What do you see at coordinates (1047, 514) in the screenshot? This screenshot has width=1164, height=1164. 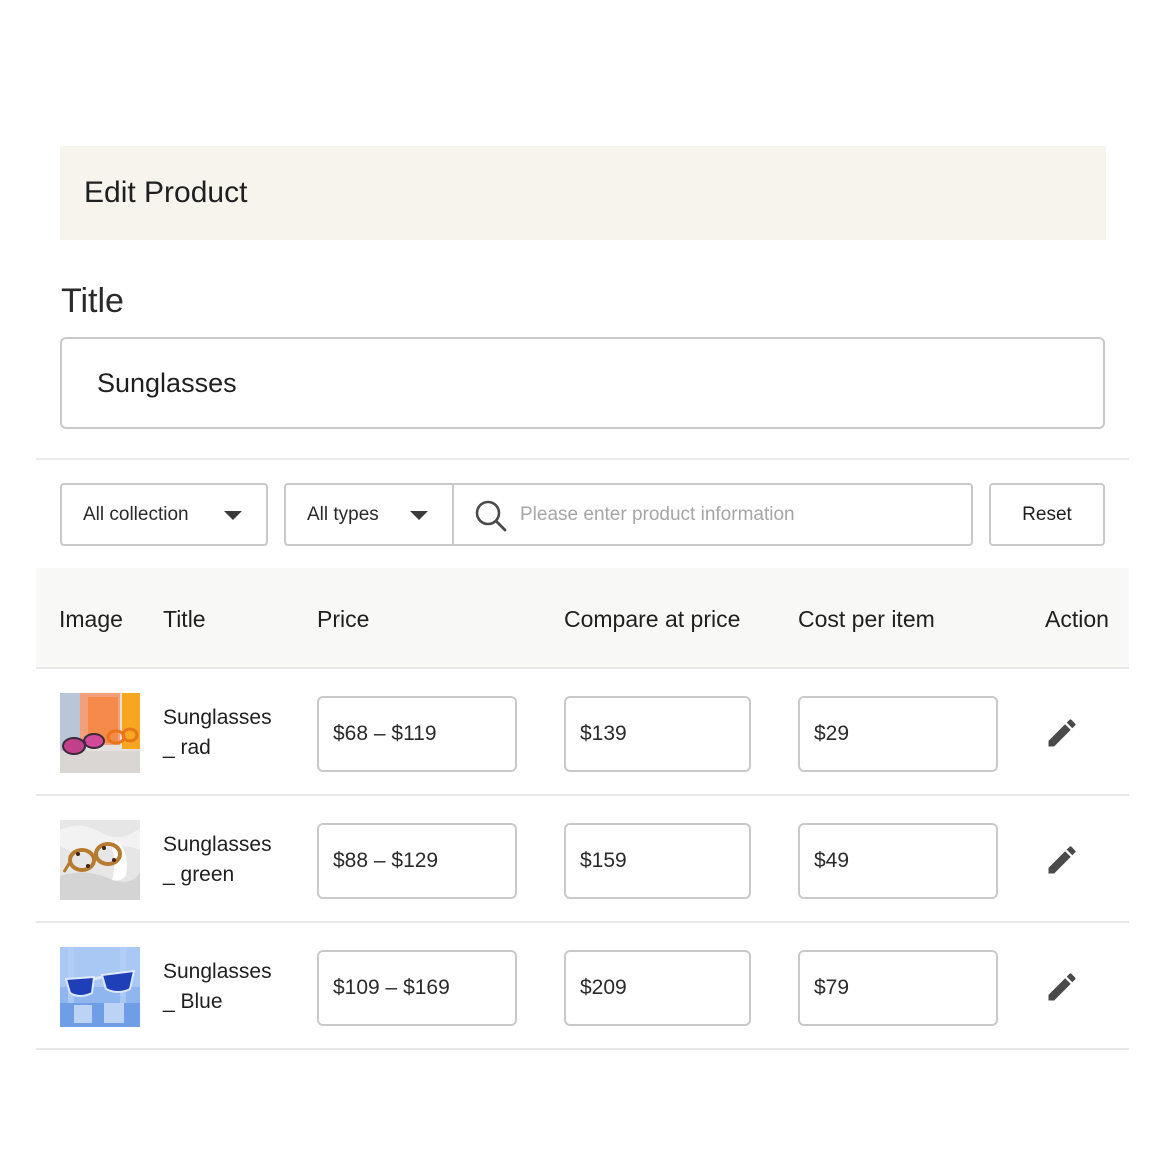 I see `reset-button: Reset` at bounding box center [1047, 514].